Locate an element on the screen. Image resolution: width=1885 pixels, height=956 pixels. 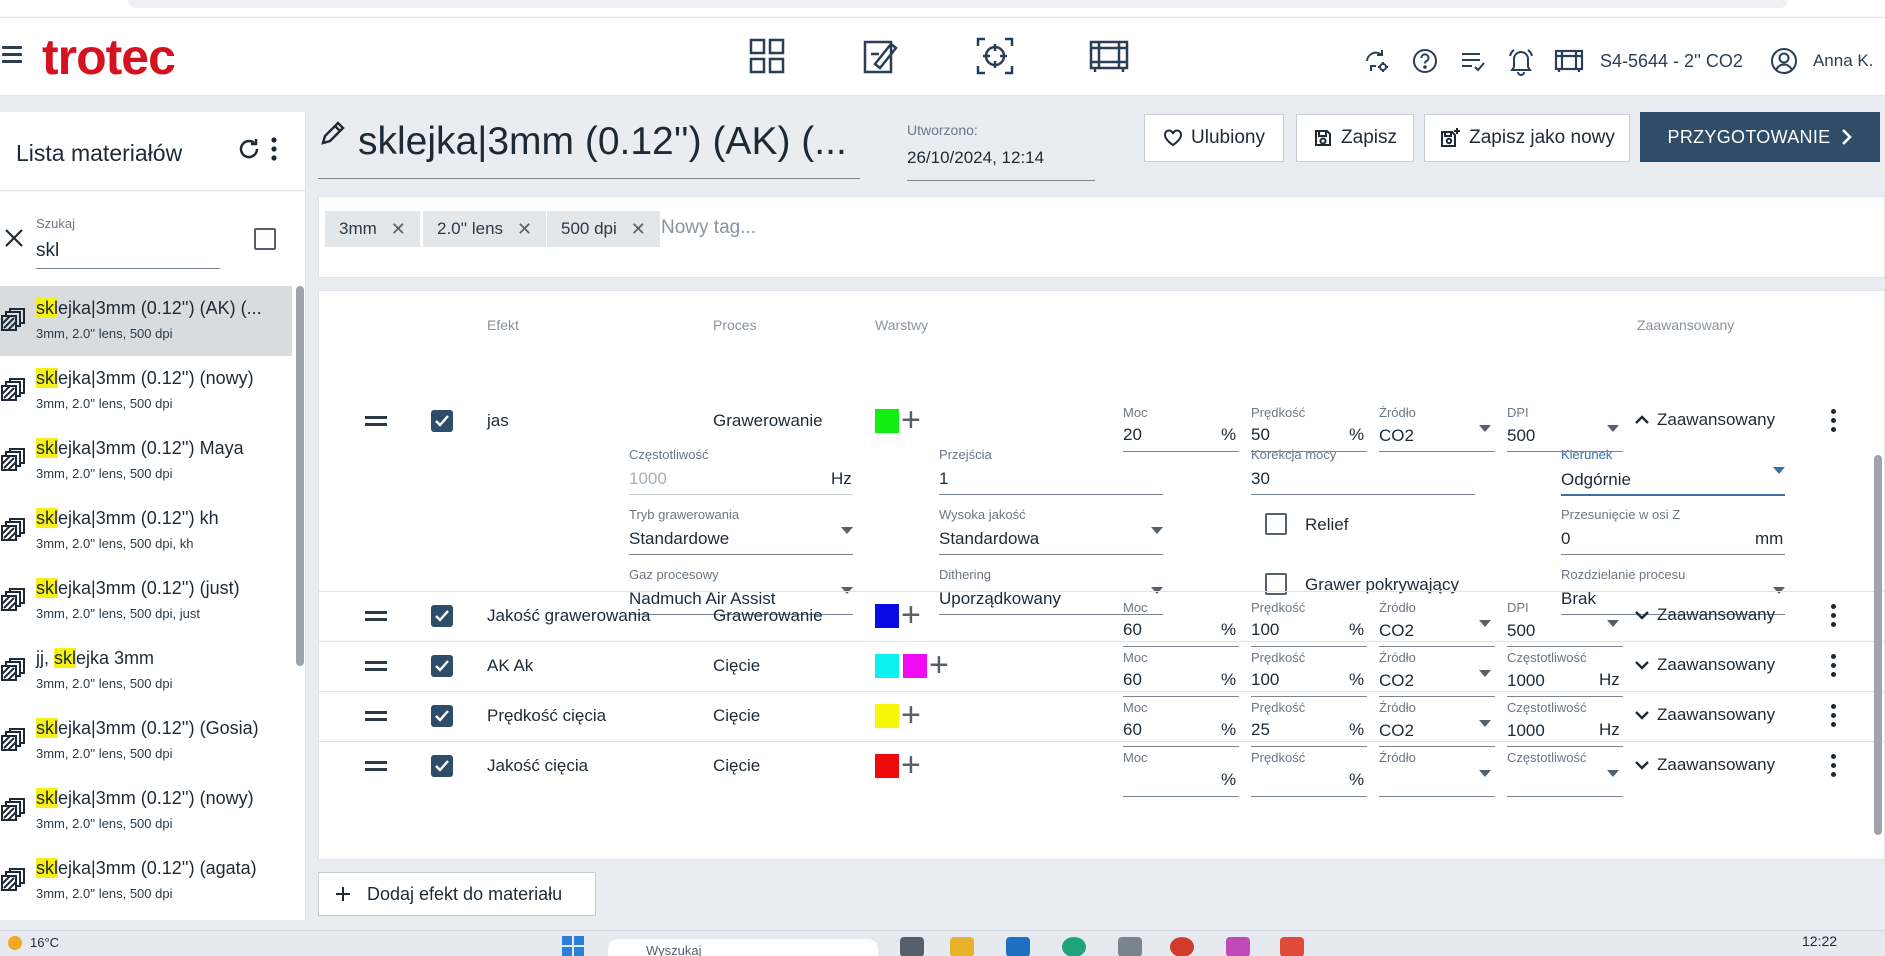
help-icon is located at coordinates (1425, 61).